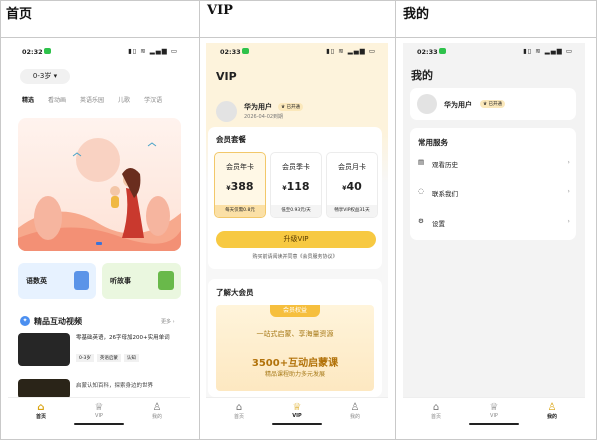 The width and height of the screenshot is (597, 440). What do you see at coordinates (295, 348) in the screenshot?
I see `benefits-banner: 会员权益 一站式启蒙、享海量资源 3500+互动启蒙课 精品课程助力多元发展` at bounding box center [295, 348].